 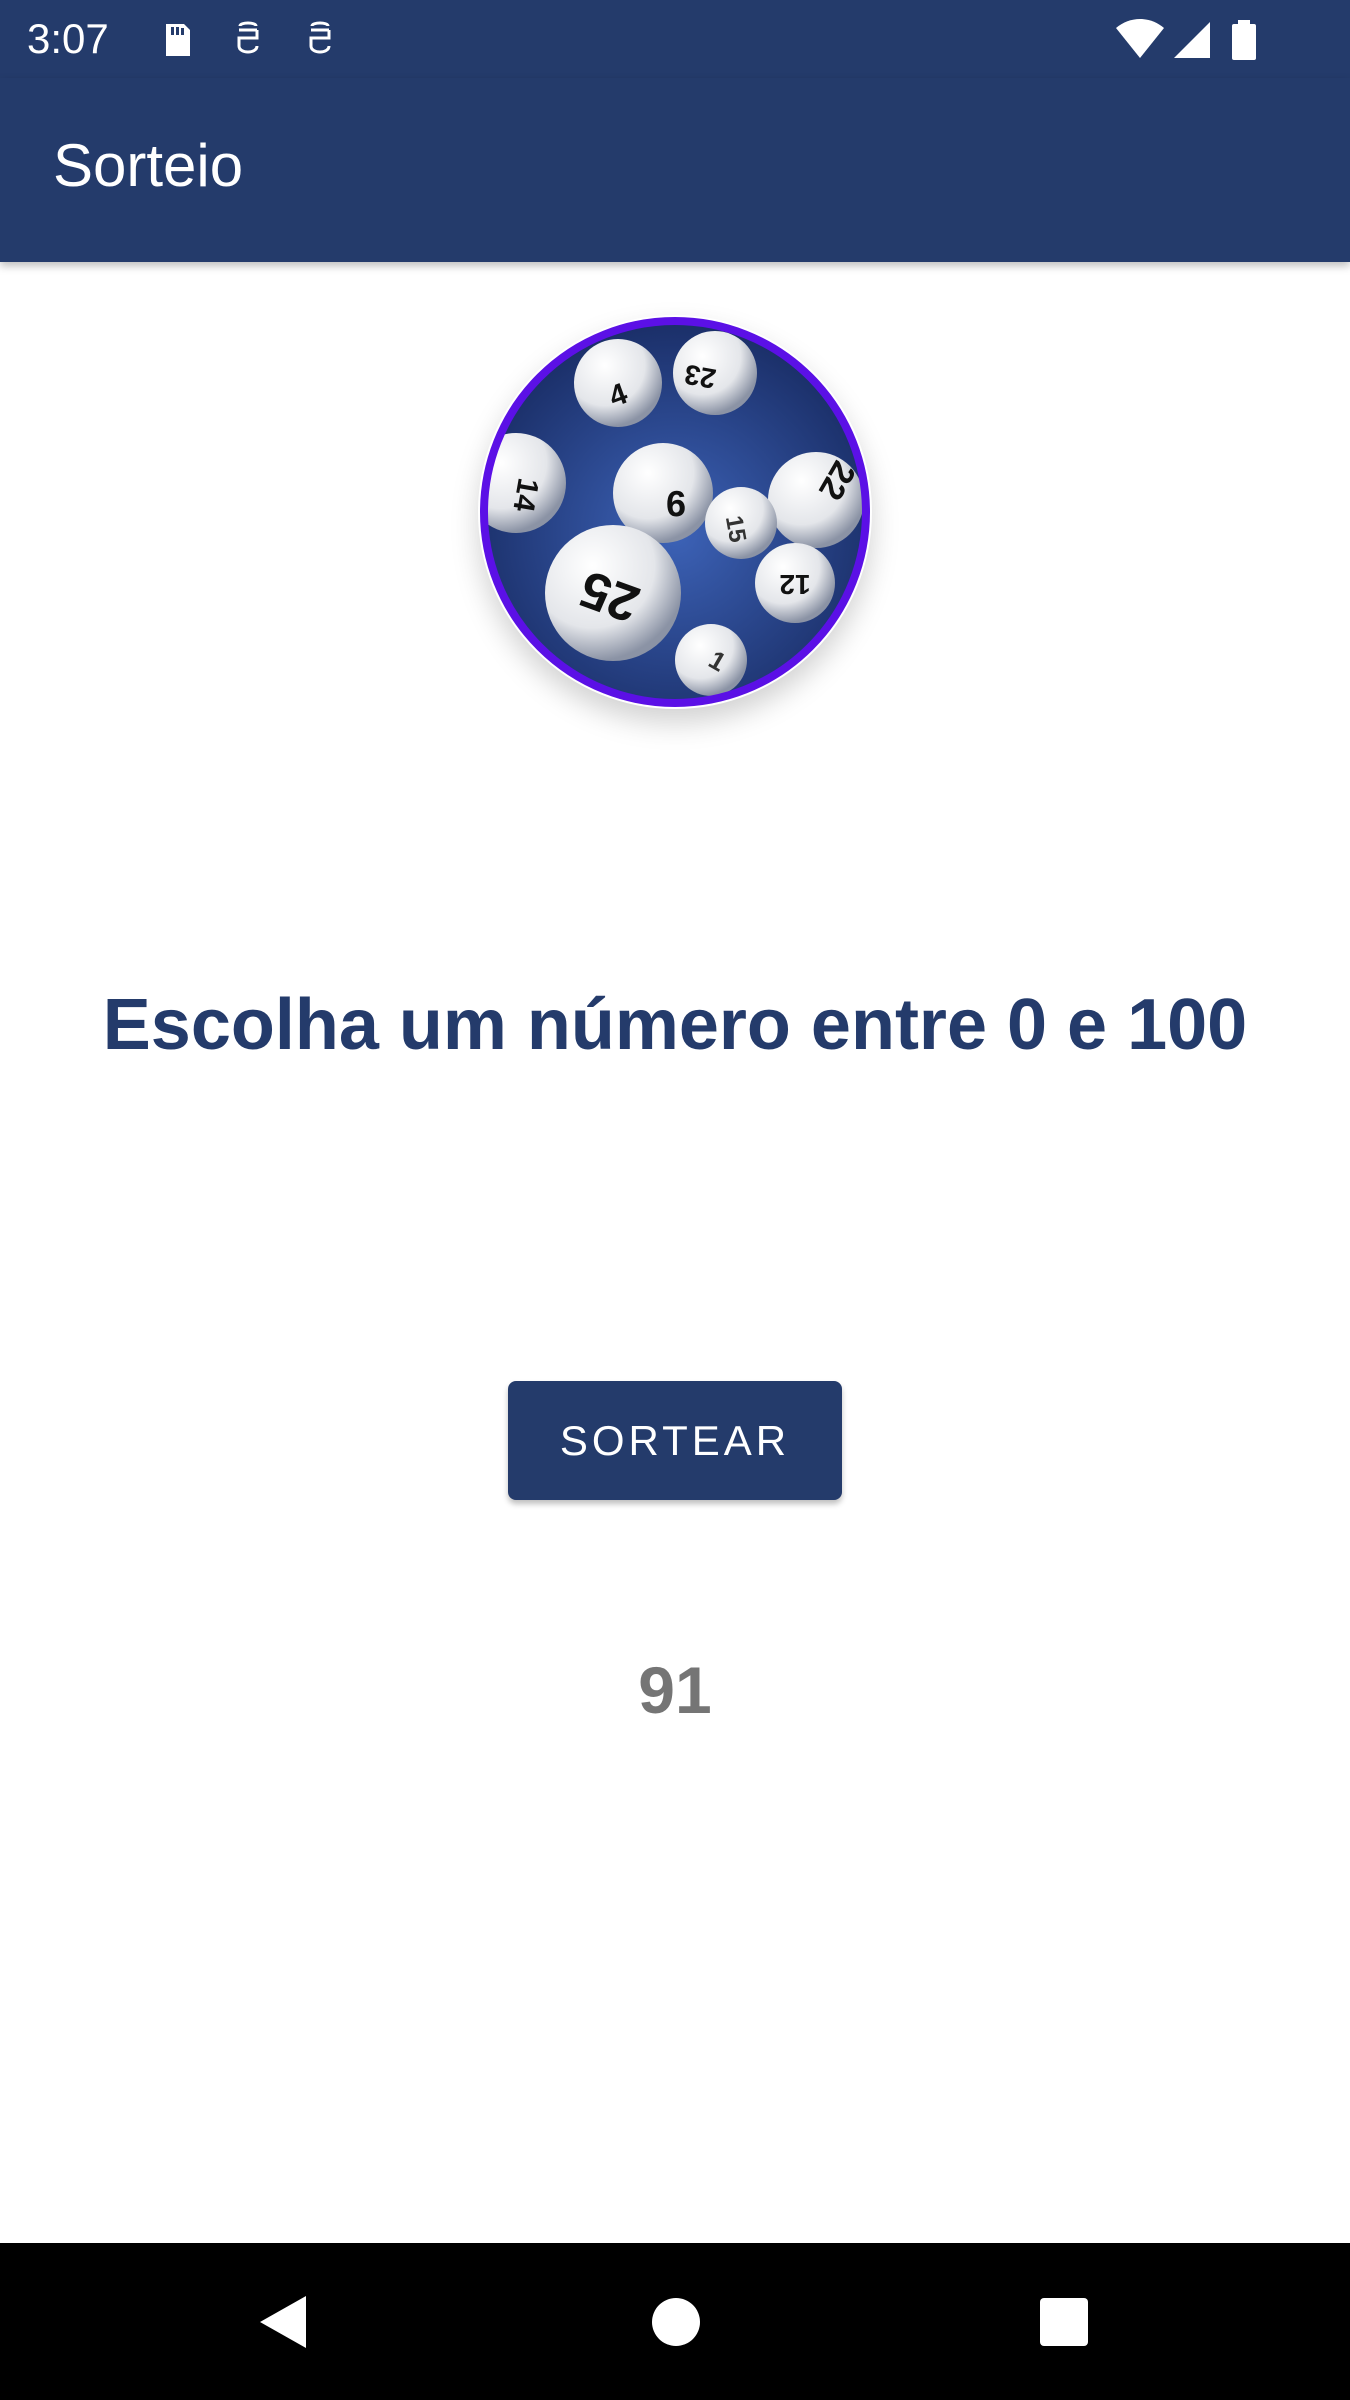 I want to click on ball-number: 12, so click(x=794, y=584).